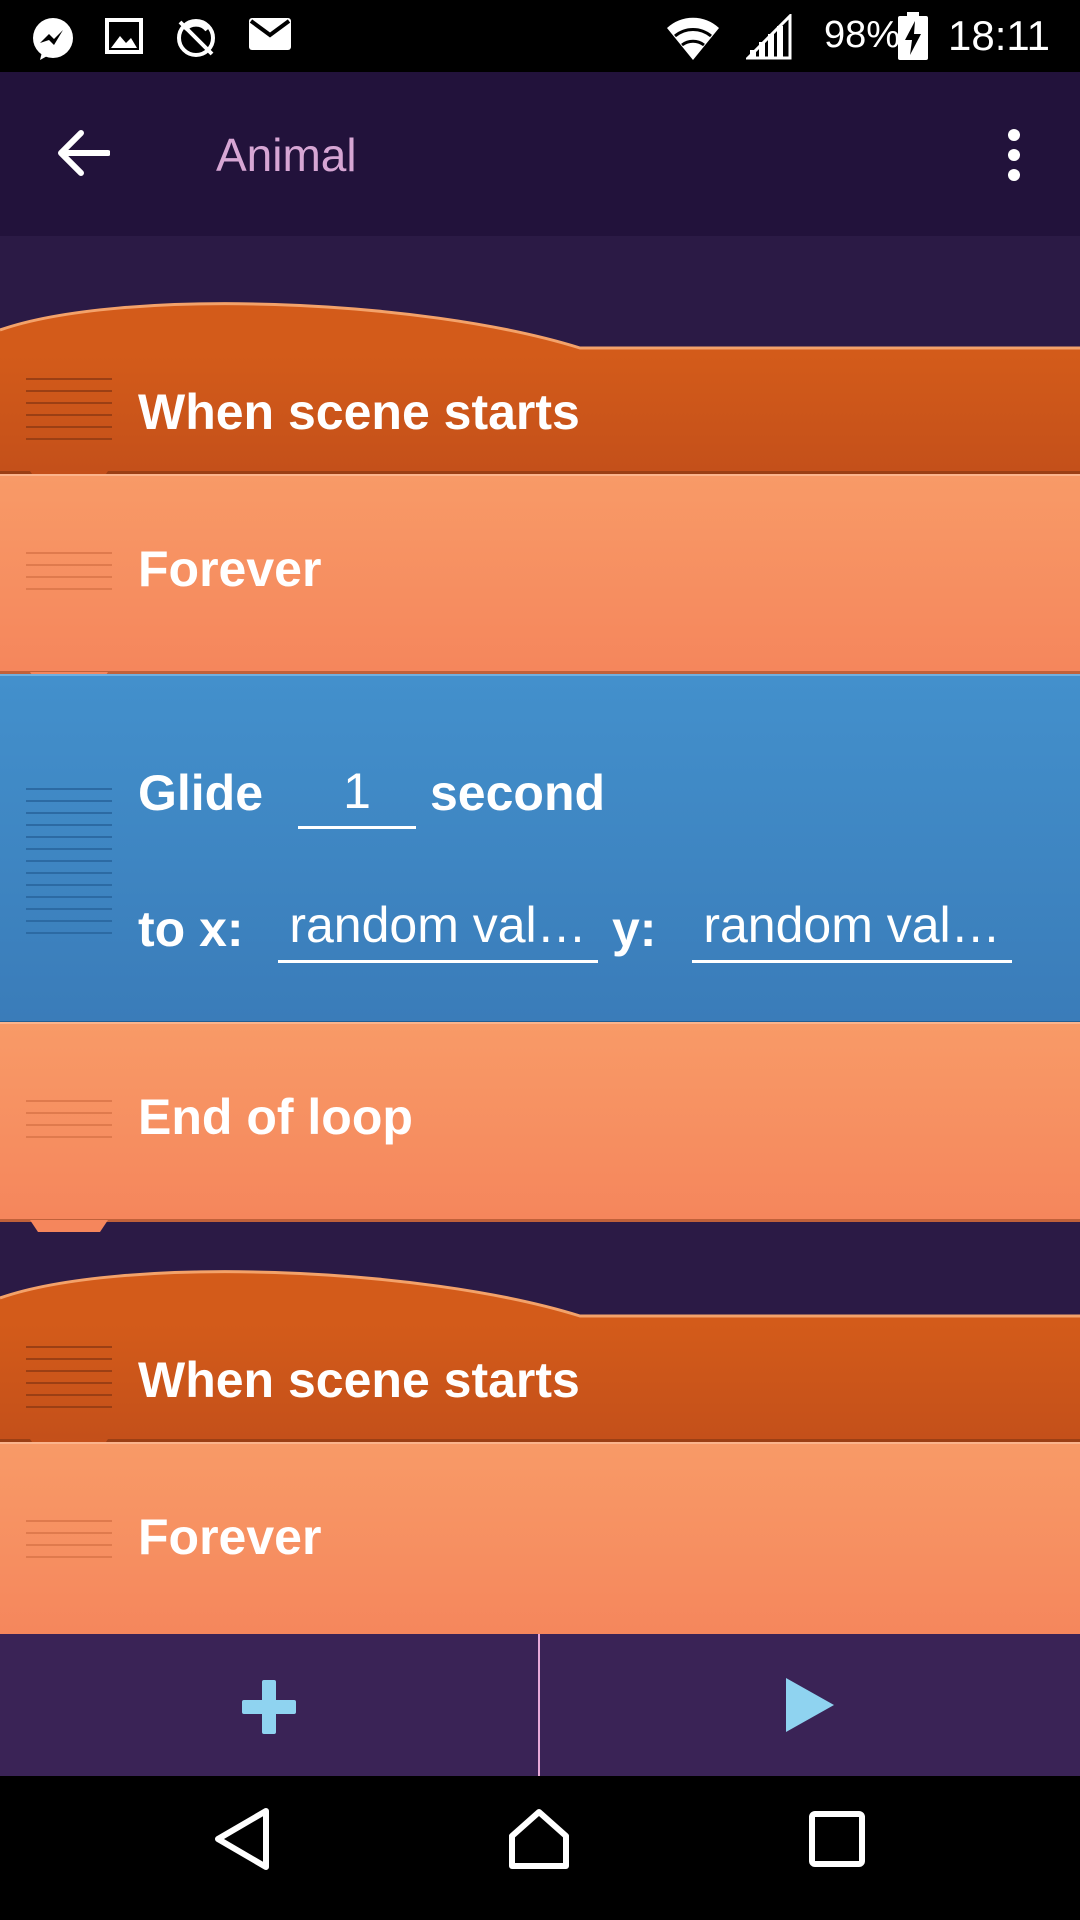 This screenshot has height=1920, width=1080. Describe the element at coordinates (196, 40) in the screenshot. I see `no-sync-icon` at that location.